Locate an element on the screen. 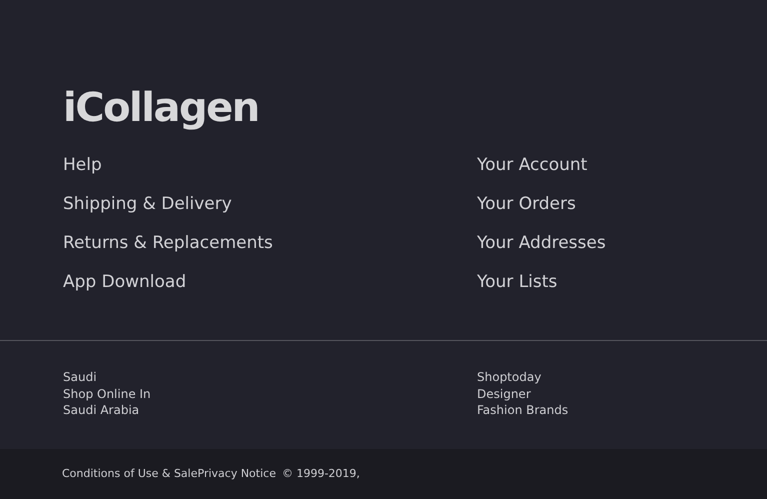 This screenshot has width=767, height=499. promo-link: Shop Online In is located at coordinates (107, 394).